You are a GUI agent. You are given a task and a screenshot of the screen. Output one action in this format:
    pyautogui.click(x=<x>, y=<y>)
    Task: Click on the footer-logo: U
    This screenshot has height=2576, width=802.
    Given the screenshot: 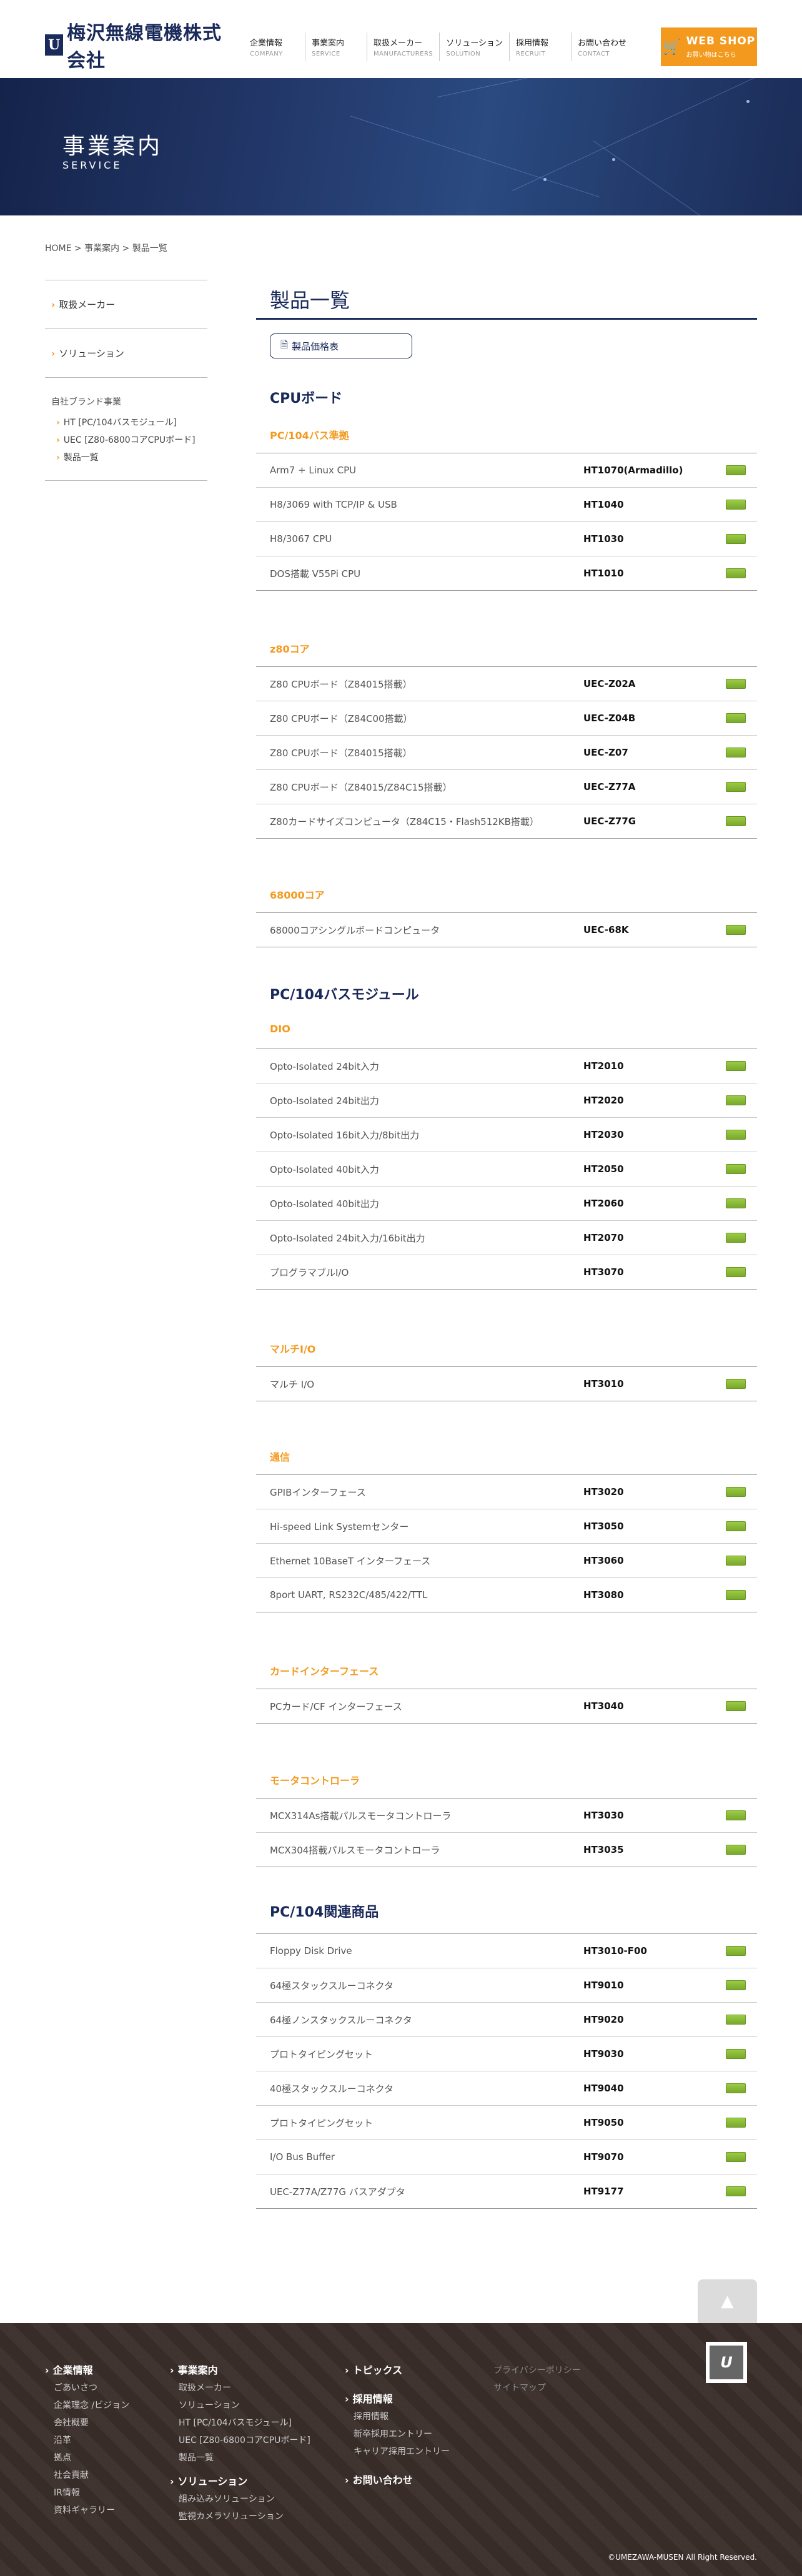 What is the action you would take?
    pyautogui.click(x=727, y=2362)
    